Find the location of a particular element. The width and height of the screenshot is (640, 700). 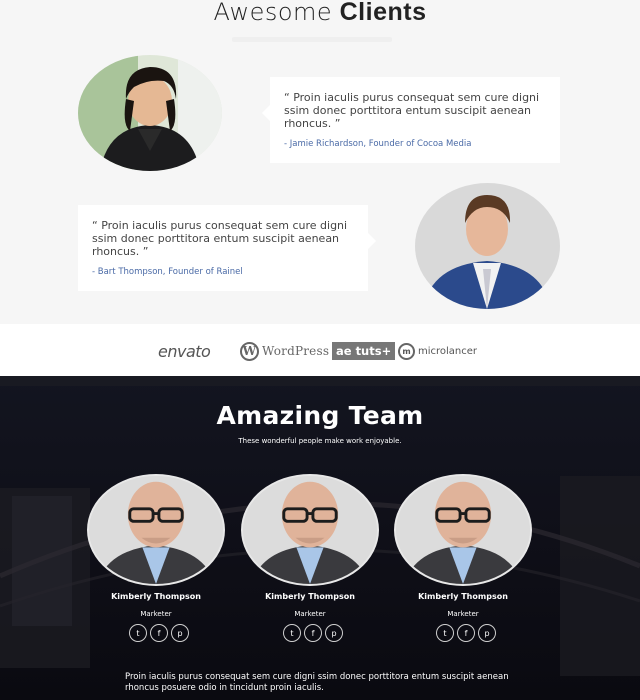

clients-heading: Awesome Clients is located at coordinates (320, 13).